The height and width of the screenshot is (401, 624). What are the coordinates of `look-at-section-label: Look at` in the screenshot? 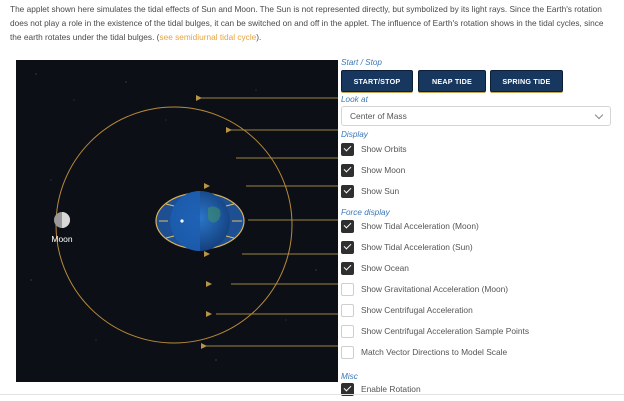 It's located at (354, 99).